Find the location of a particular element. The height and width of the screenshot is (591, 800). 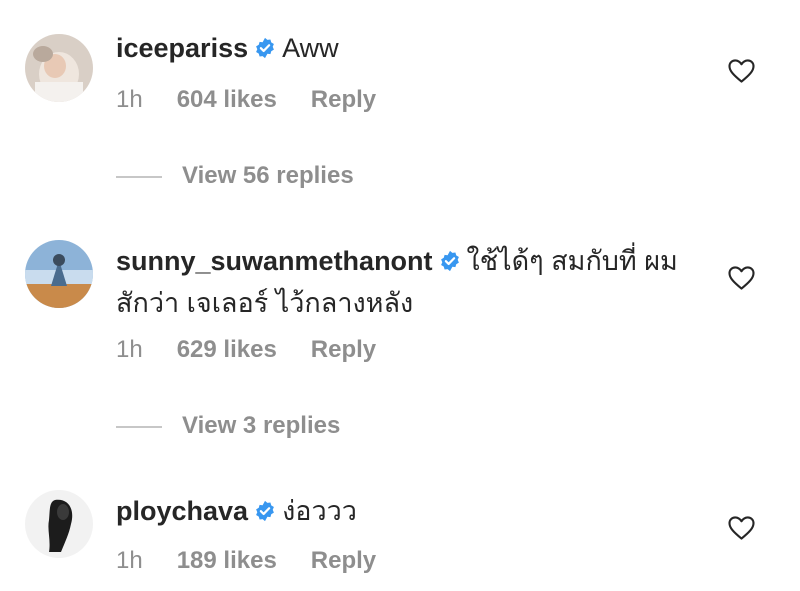

comment-likes: 604 likes is located at coordinates (227, 99).